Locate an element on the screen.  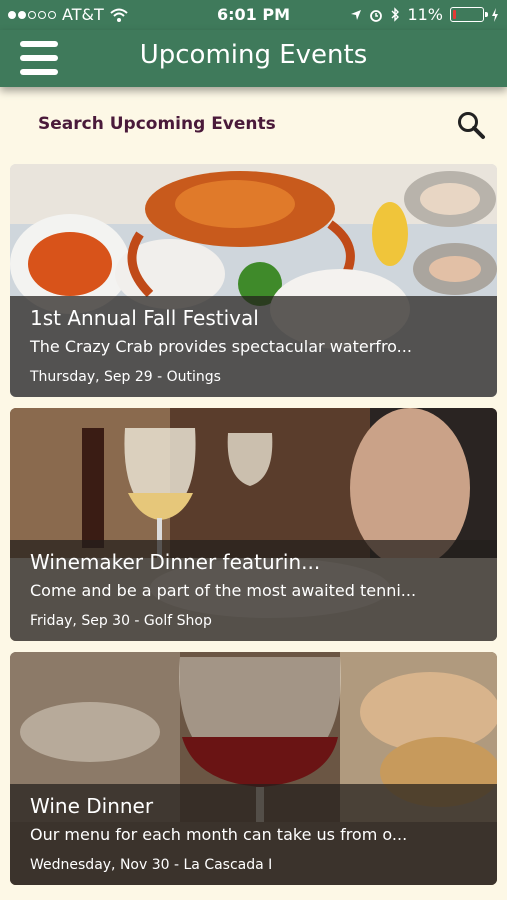
event-date-category: Wednesday, Nov 30 - La Cascada I is located at coordinates (151, 865).